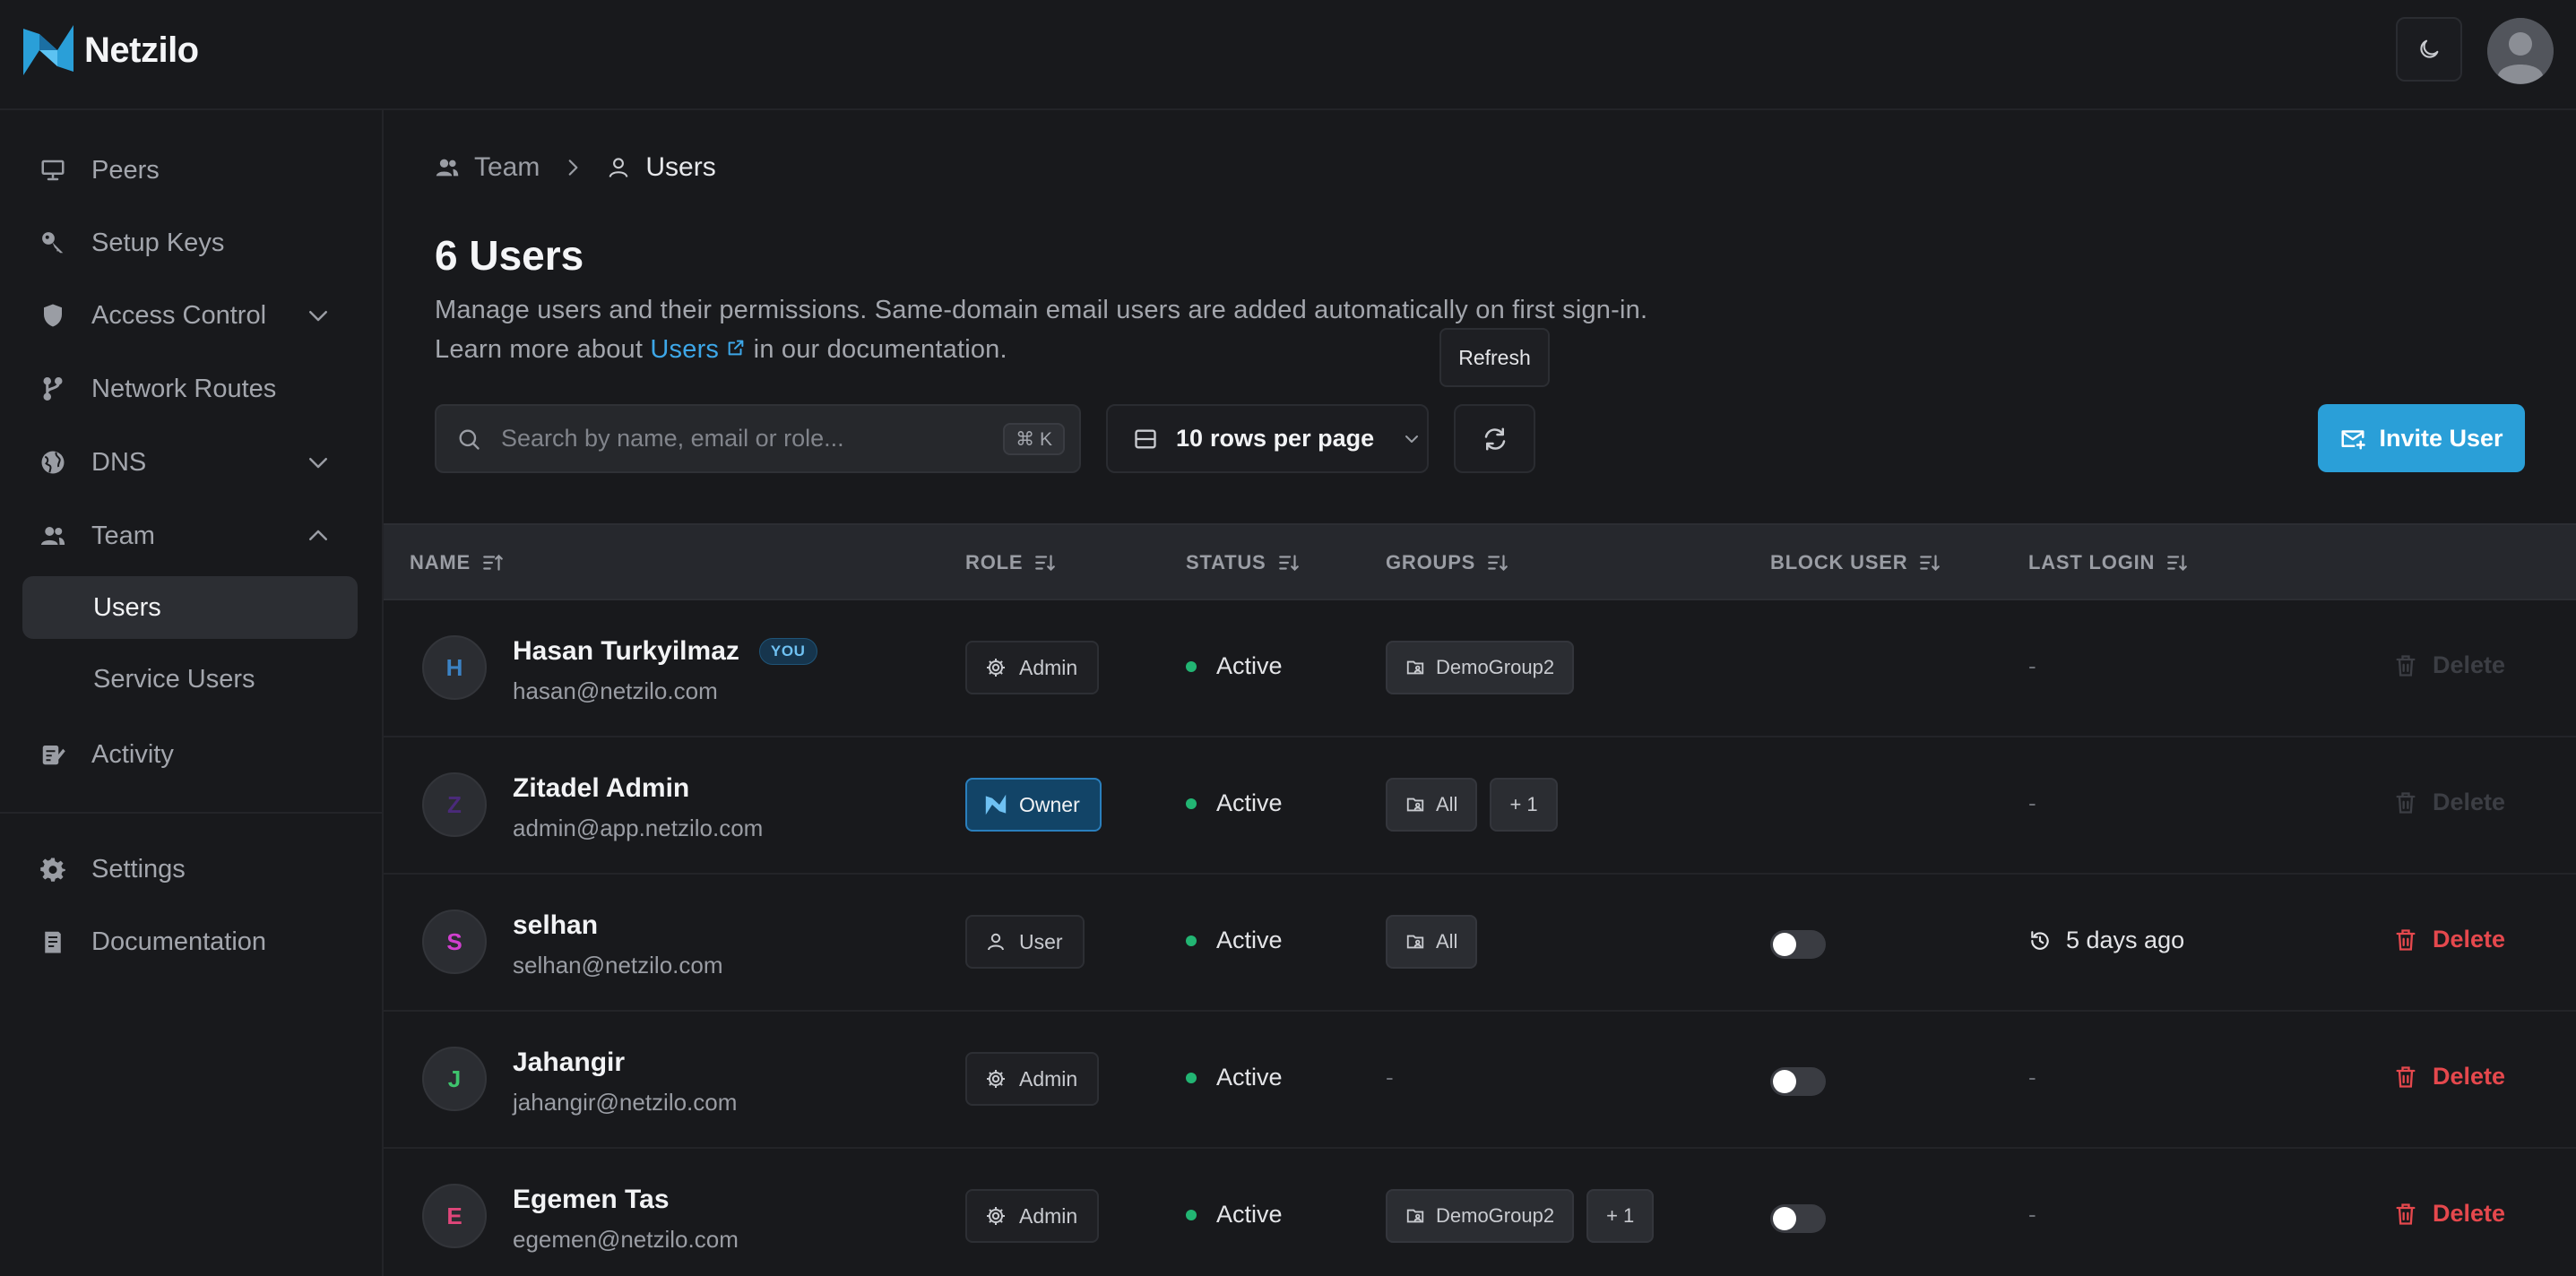  I want to click on groups-cell: All, so click(1438, 942).